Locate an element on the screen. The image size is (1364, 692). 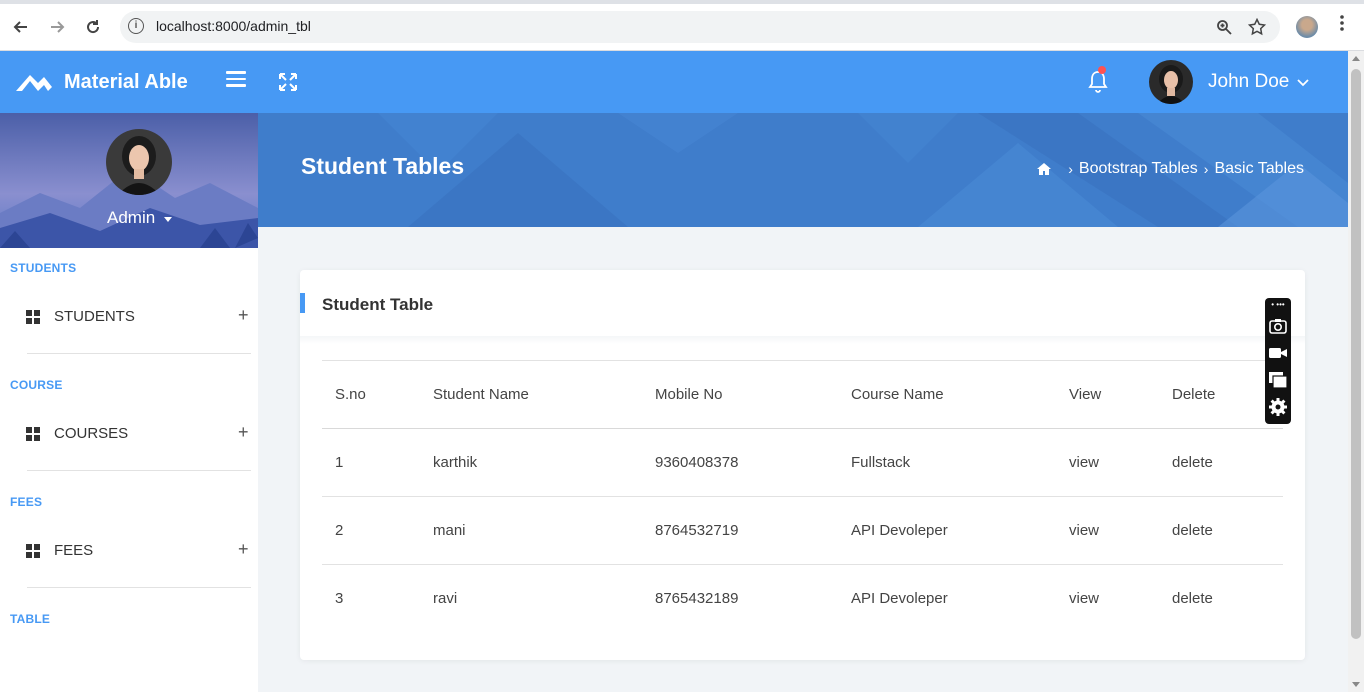
zoom-icon is located at coordinates (1224, 27).